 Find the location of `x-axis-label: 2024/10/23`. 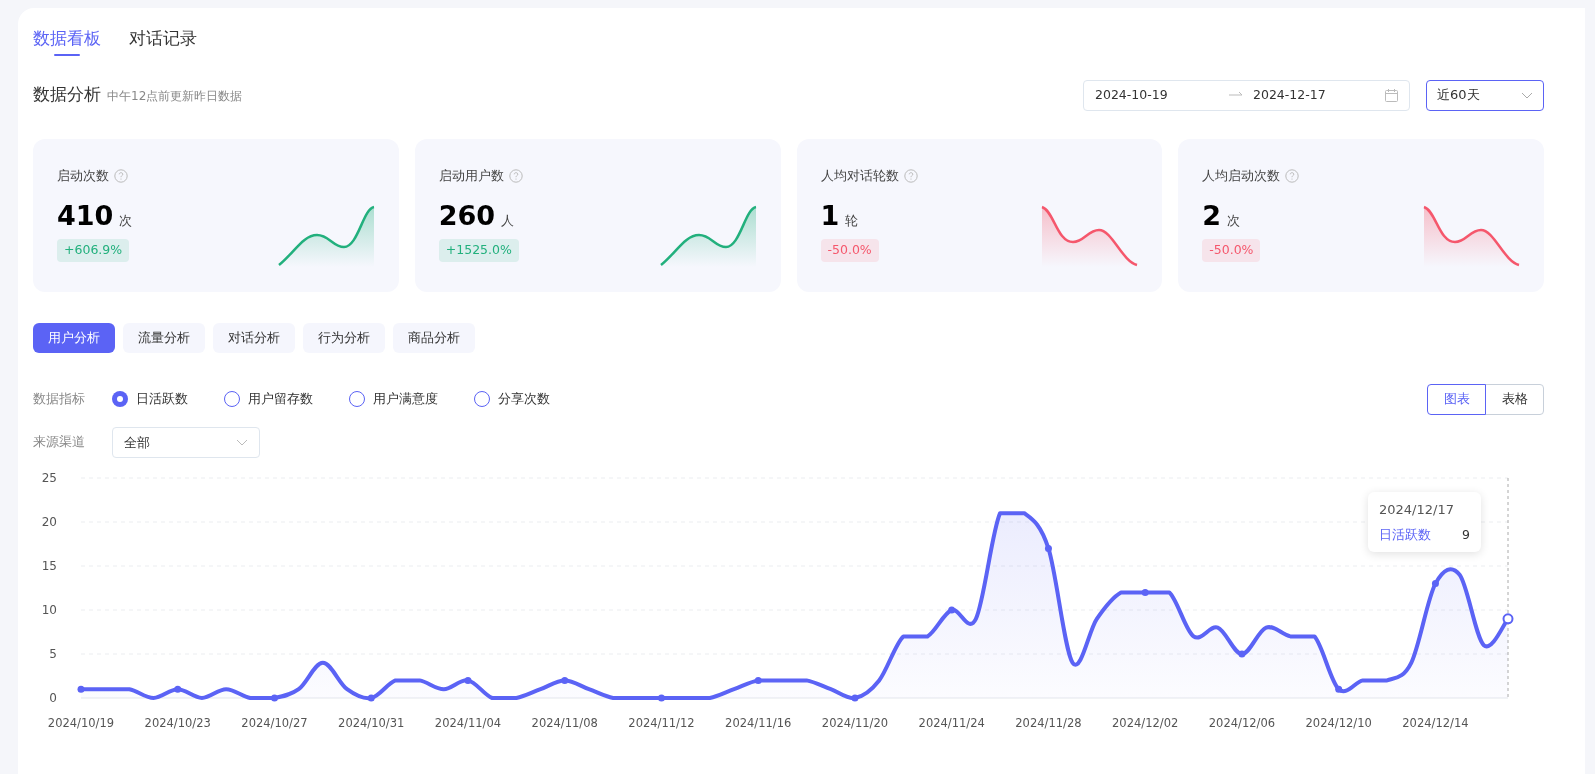

x-axis-label: 2024/10/23 is located at coordinates (177, 723).